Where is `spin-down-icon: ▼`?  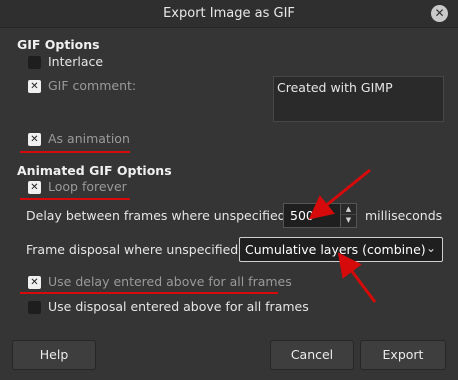 spin-down-icon: ▼ is located at coordinates (348, 220).